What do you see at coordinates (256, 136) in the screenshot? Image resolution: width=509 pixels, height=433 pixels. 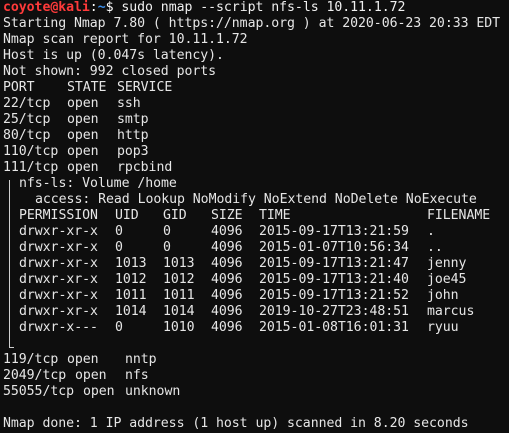 I see `port-row: 80/tcp open http` at bounding box center [256, 136].